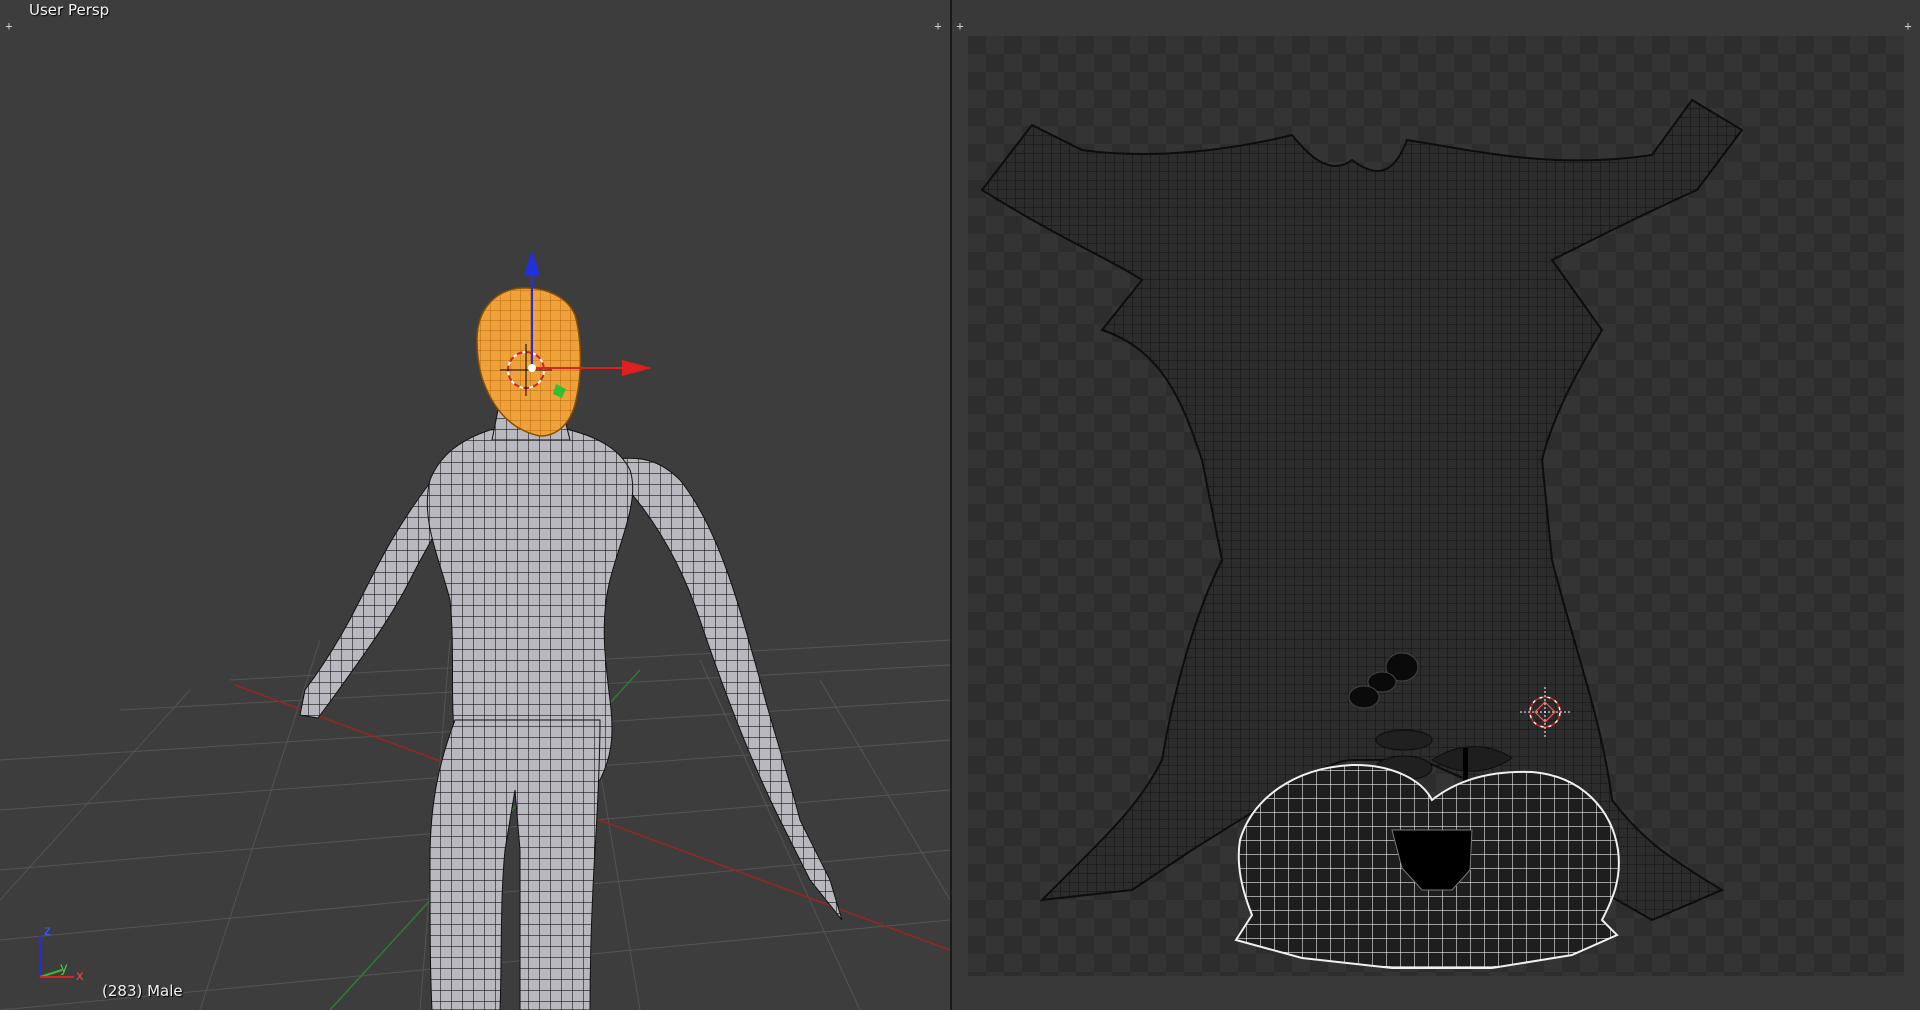 Image resolution: width=1920 pixels, height=1010 pixels. Describe the element at coordinates (532, 263) in the screenshot. I see `z-arrow-icon` at that location.